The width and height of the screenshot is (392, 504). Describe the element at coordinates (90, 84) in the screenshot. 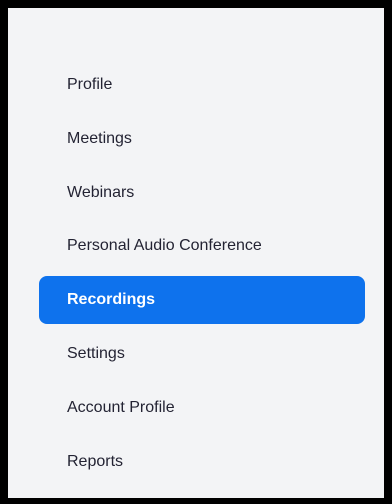

I see `sidebar-item-label: Profile` at that location.